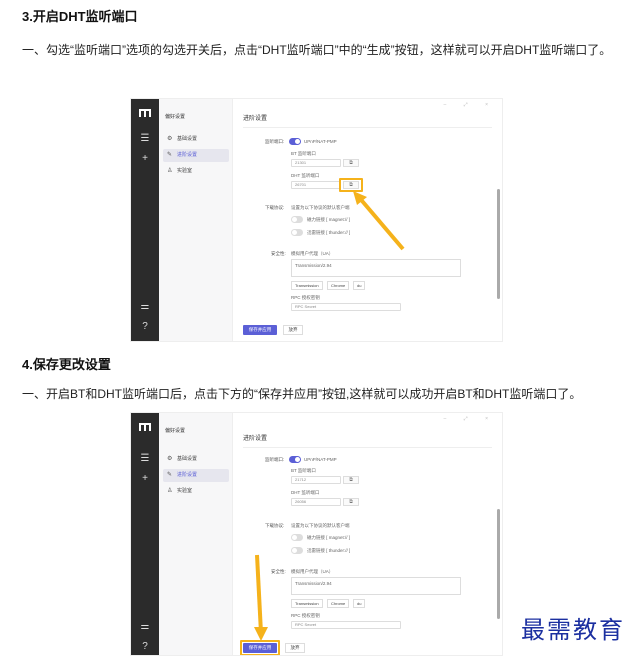  Describe the element at coordinates (185, 171) in the screenshot. I see `nav-lab-label: 实验室` at that location.